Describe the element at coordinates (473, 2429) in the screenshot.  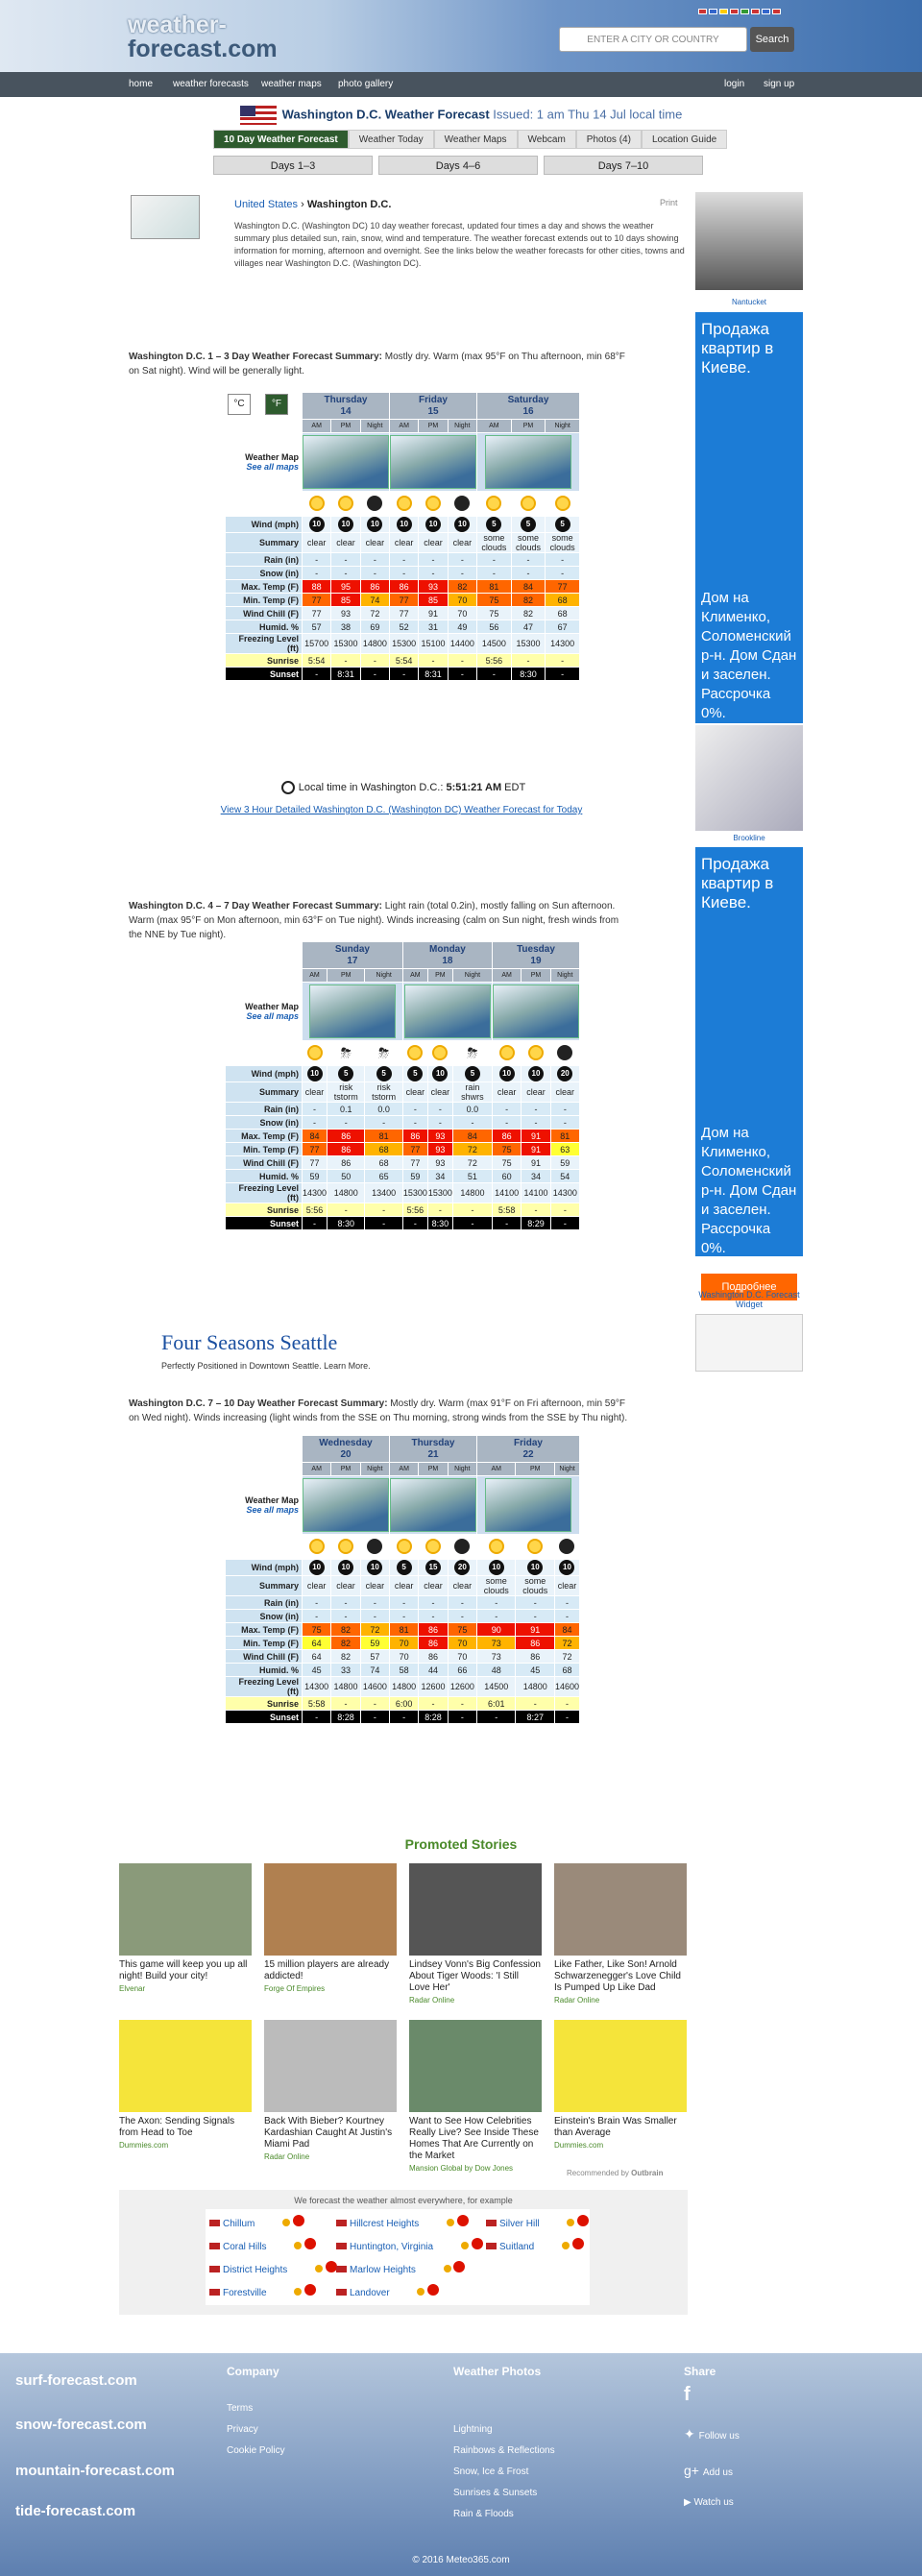
I see `photo-link-lightning: Lightning` at that location.